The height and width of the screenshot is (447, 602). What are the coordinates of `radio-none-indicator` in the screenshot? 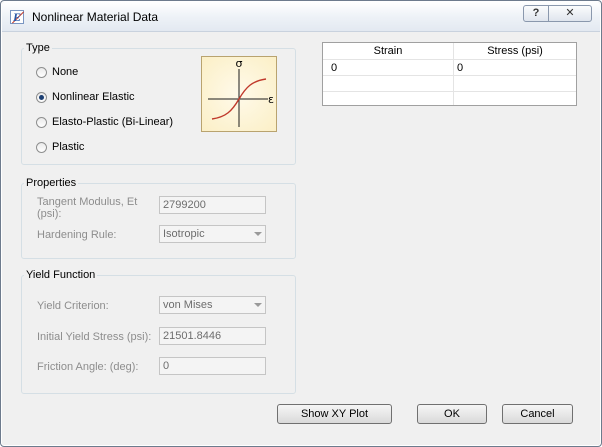 It's located at (41, 72).